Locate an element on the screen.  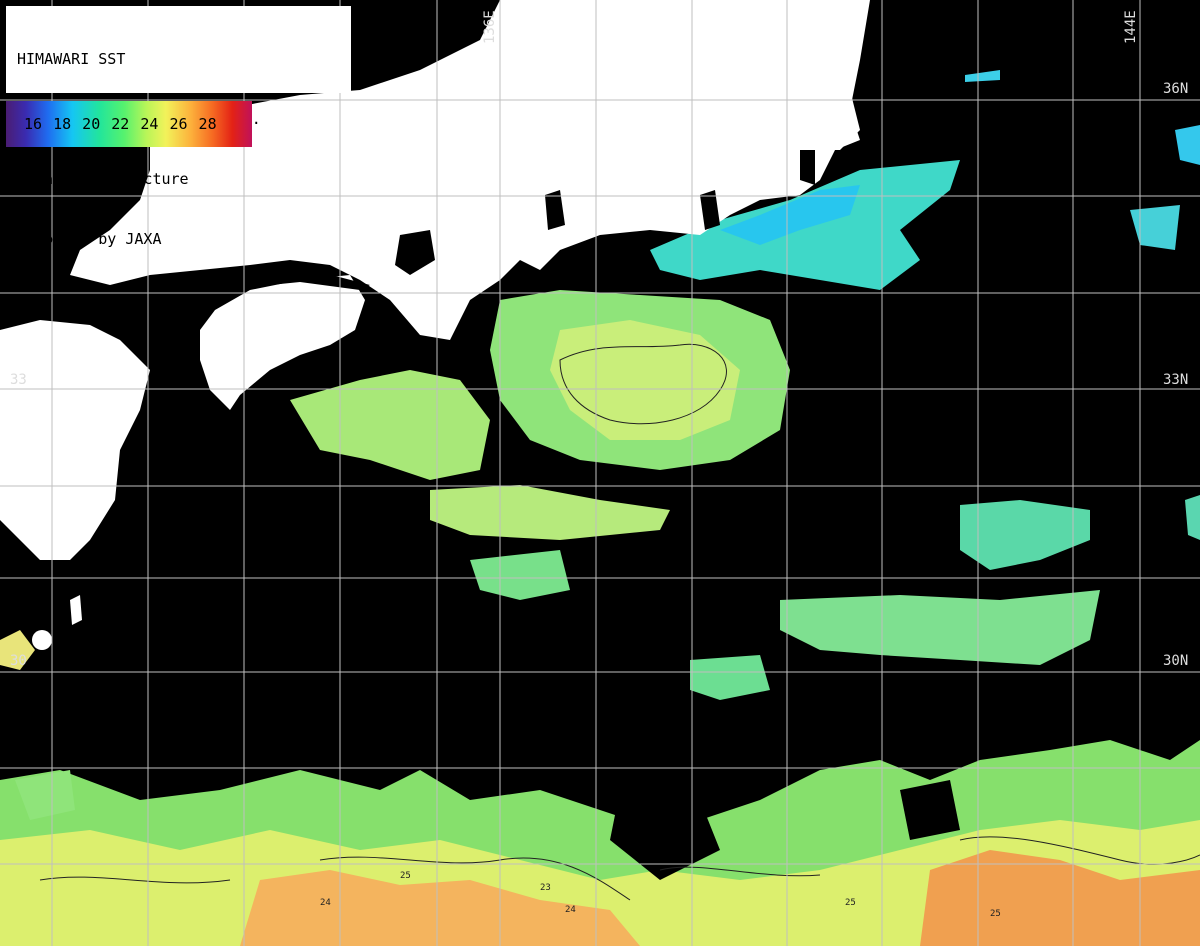
temperature-color-legend: 16 18 20 22 24 26 28 is located at coordinates (129, 124).